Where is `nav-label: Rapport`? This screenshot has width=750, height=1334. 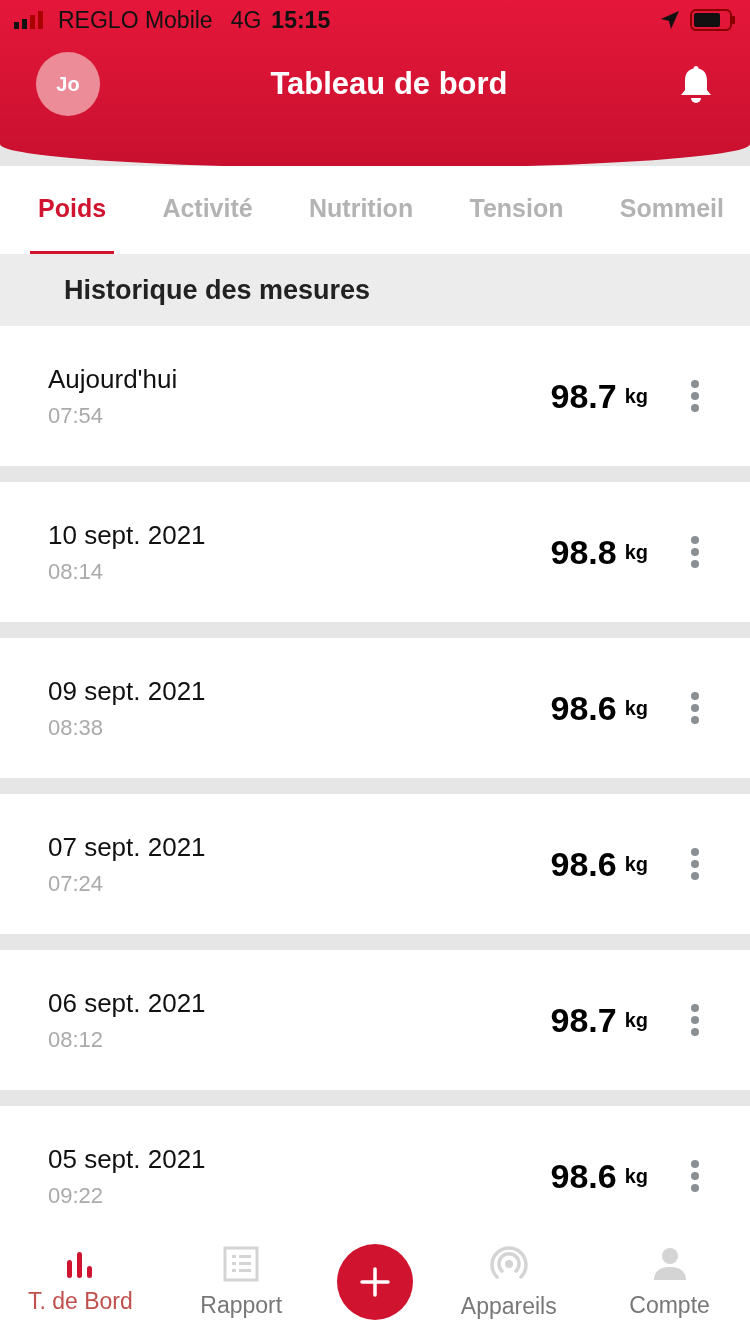 nav-label: Rapport is located at coordinates (241, 1305).